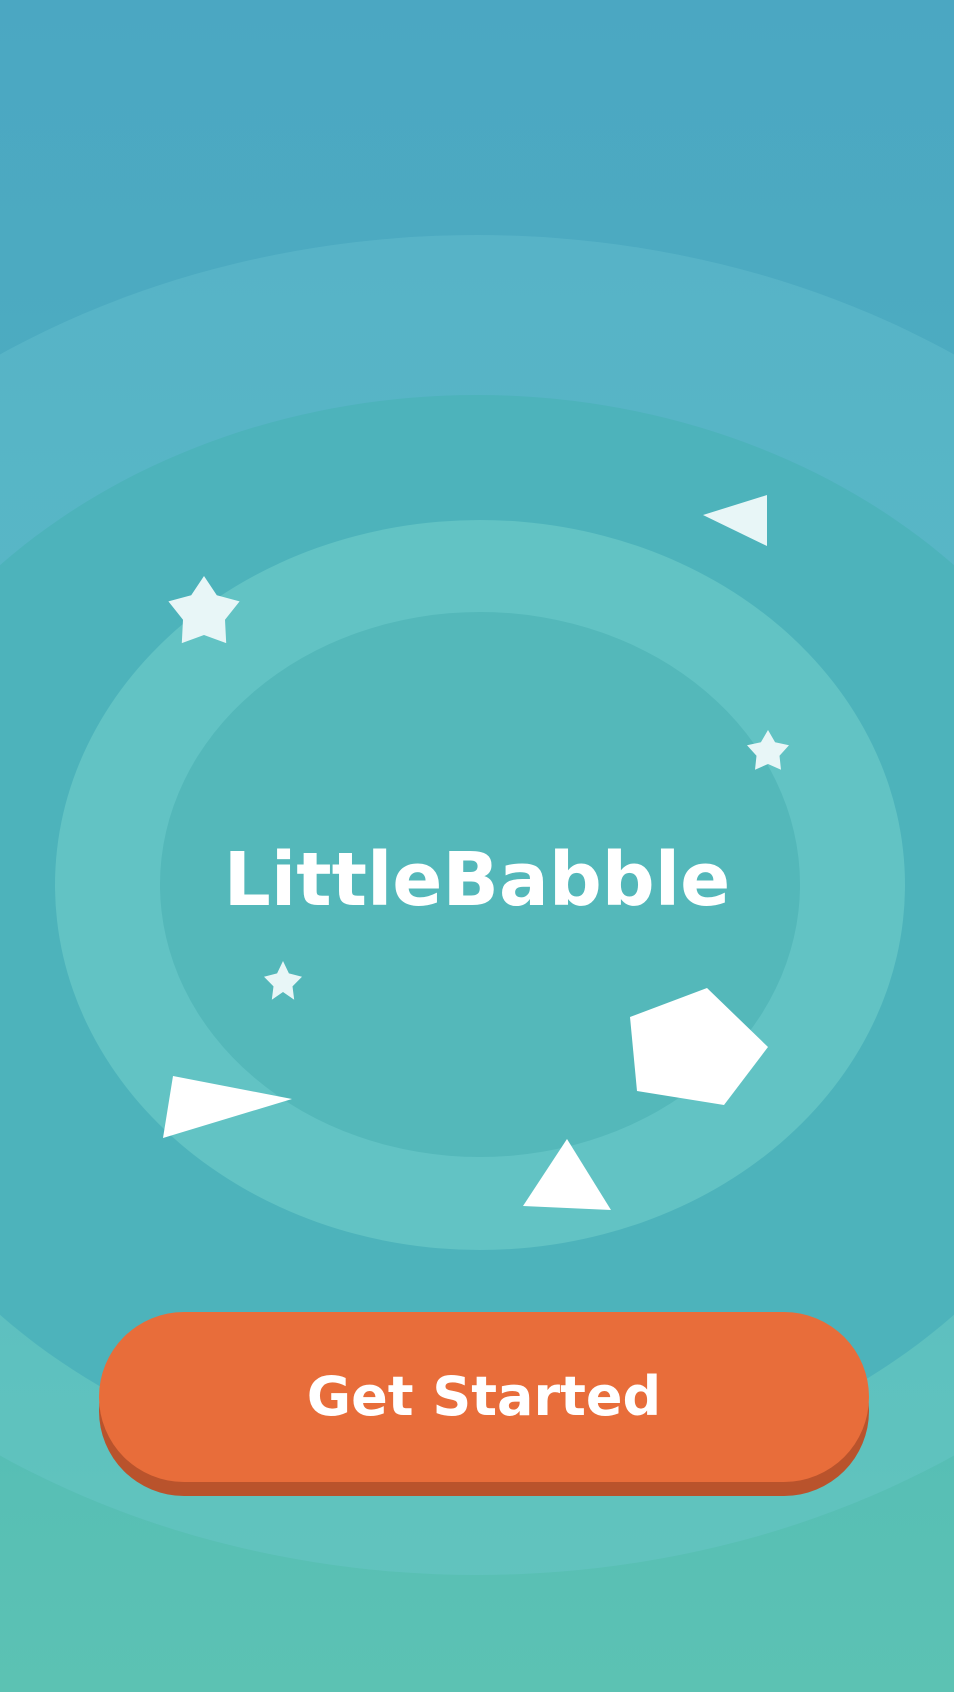 This screenshot has height=1698, width=954. I want to click on app-title: LittleBabble, so click(477, 880).